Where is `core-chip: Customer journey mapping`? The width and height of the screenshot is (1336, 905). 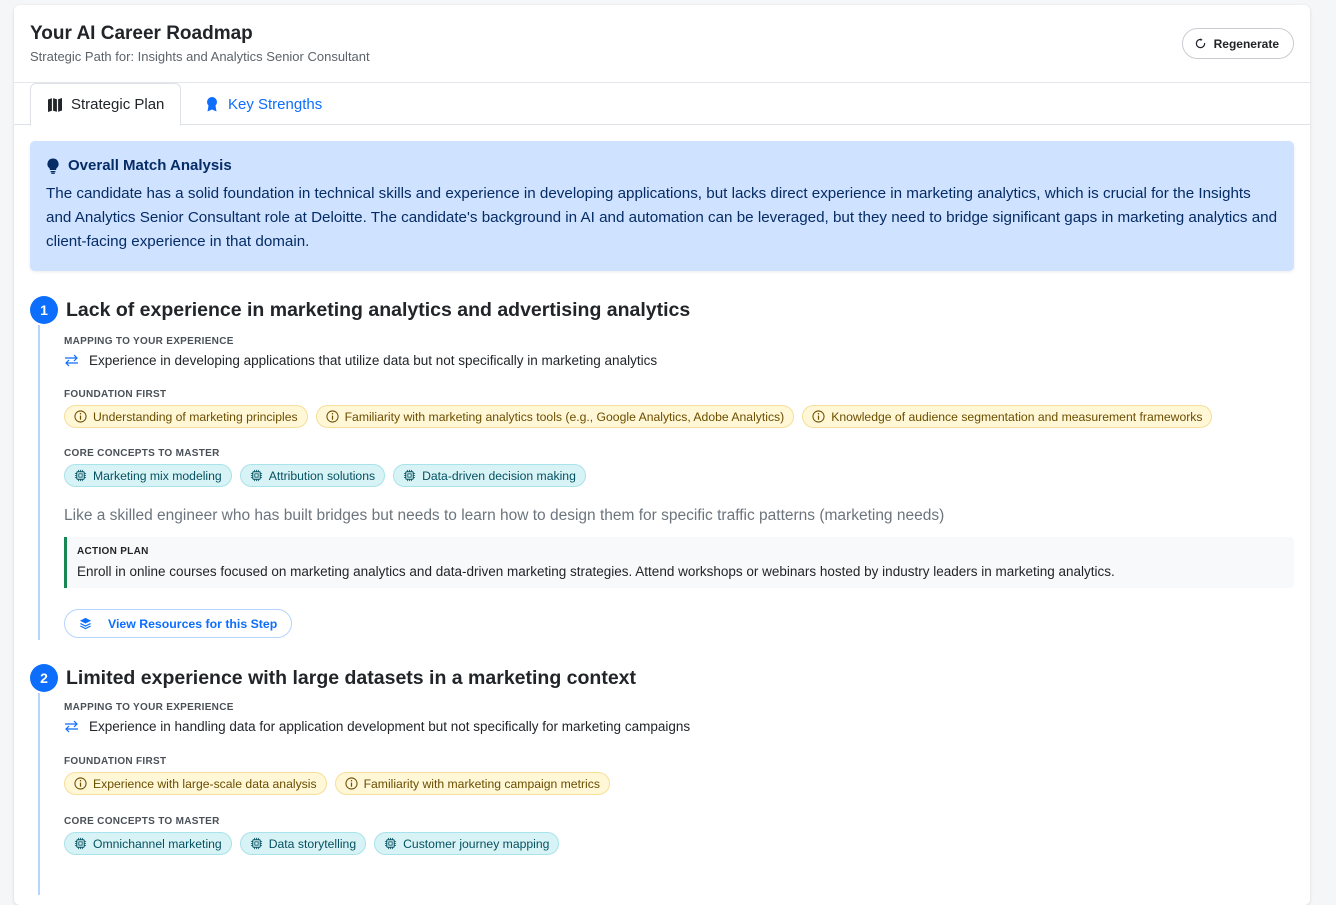
core-chip: Customer journey mapping is located at coordinates (467, 843).